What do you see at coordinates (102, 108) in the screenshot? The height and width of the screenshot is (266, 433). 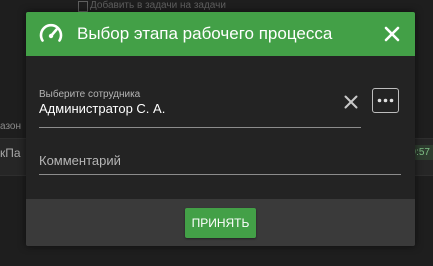 I see `employee-field: Администратор С. А.` at bounding box center [102, 108].